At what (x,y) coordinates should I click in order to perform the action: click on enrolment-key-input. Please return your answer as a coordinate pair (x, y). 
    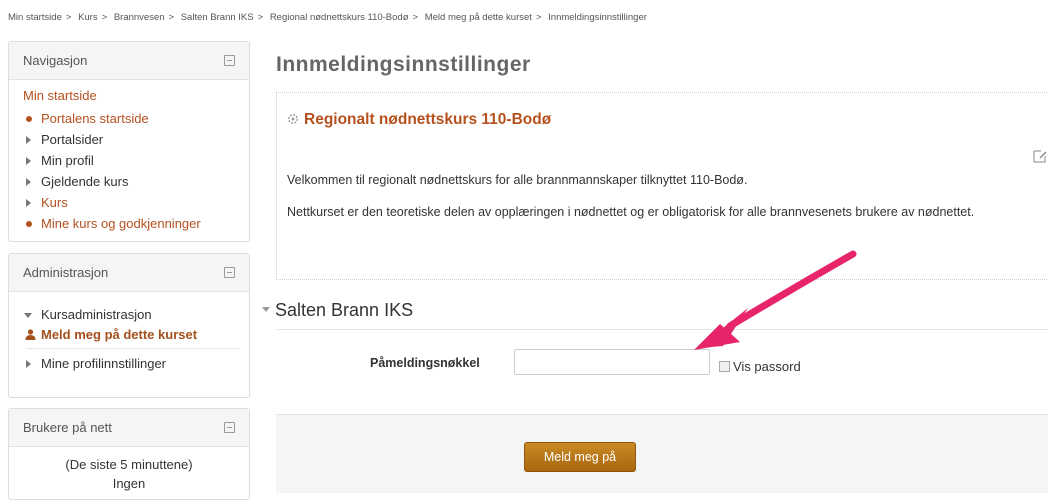
    Looking at the image, I should click on (612, 362).